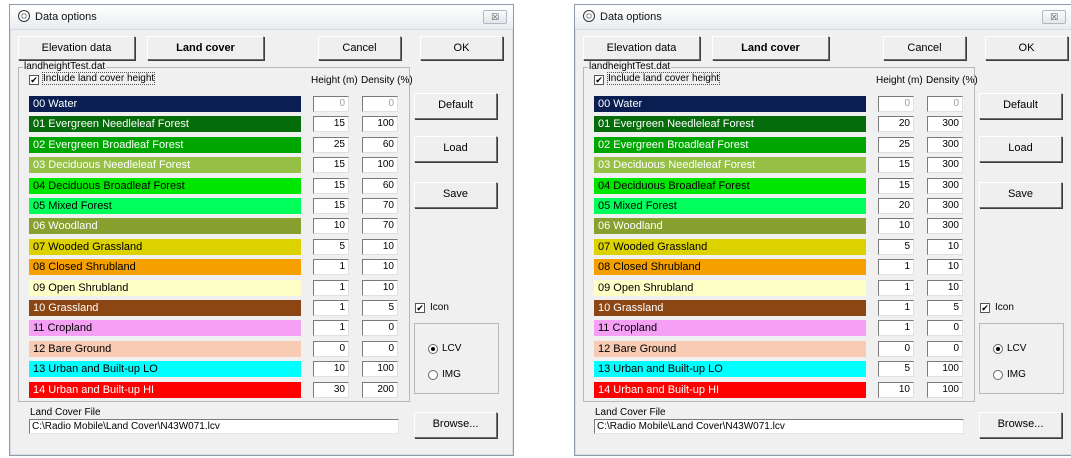  I want to click on land-cover-class-row: 05 Mixed Forest, so click(730, 206).